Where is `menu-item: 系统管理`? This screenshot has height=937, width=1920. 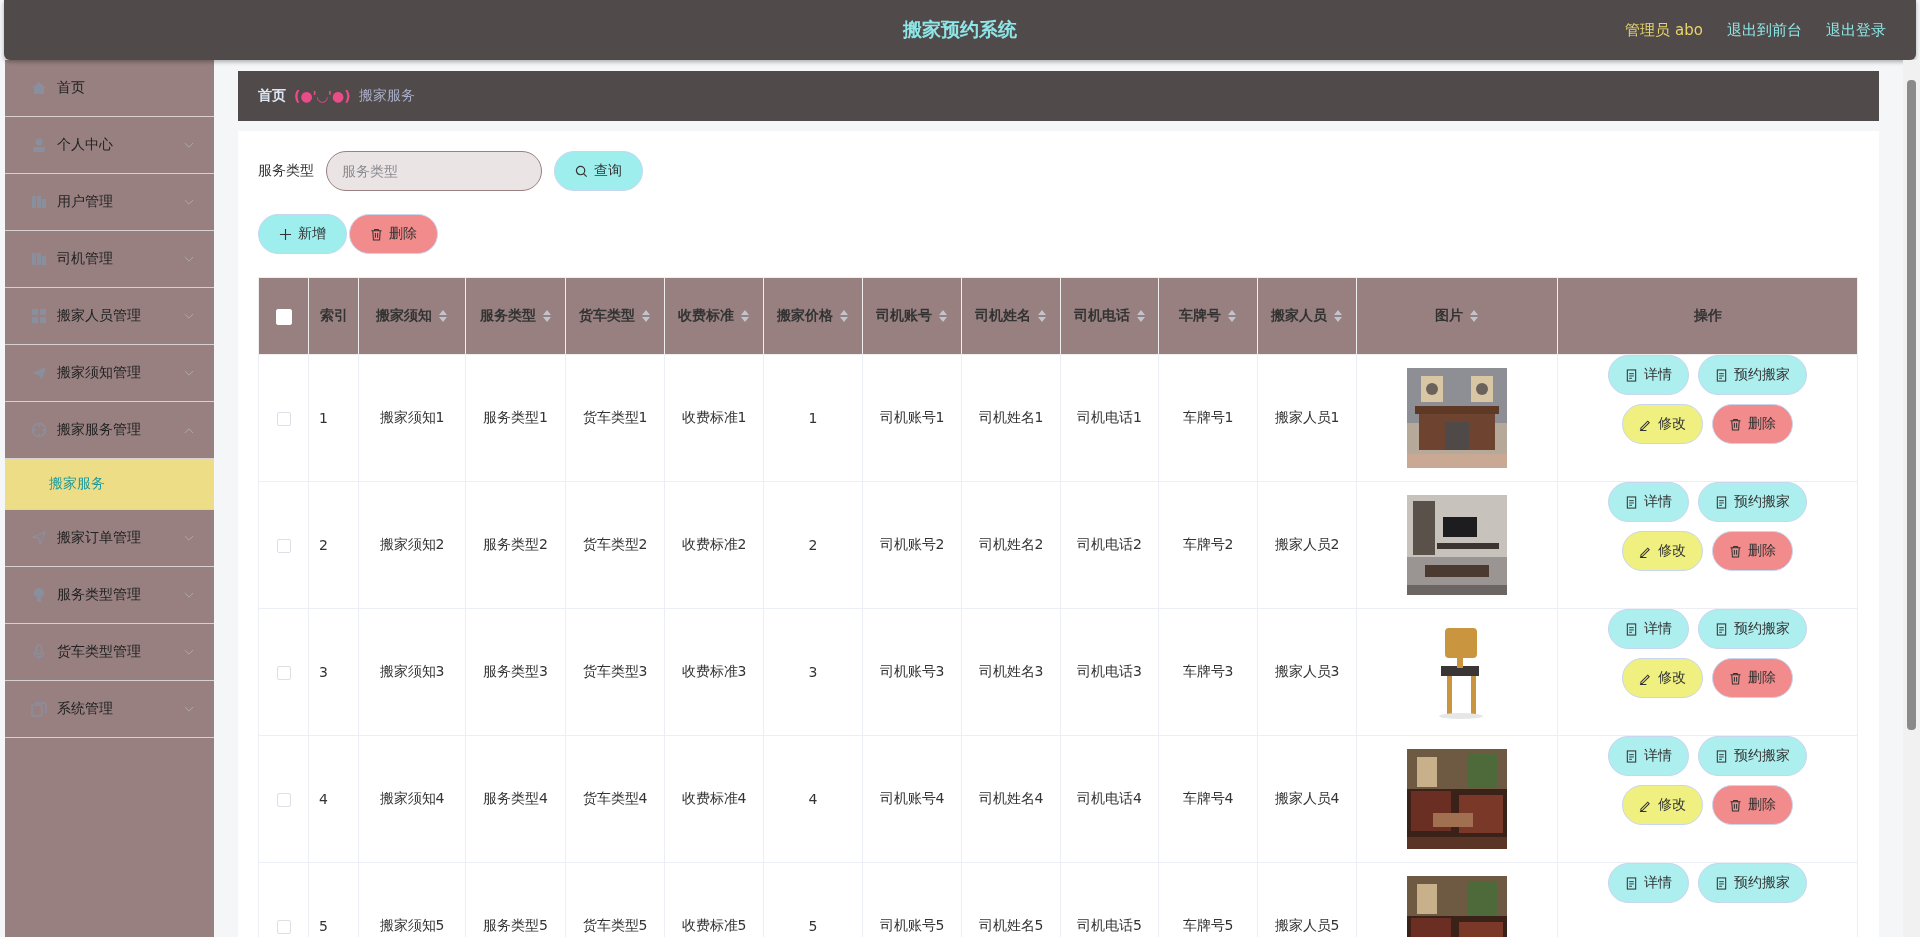 menu-item: 系统管理 is located at coordinates (109, 709).